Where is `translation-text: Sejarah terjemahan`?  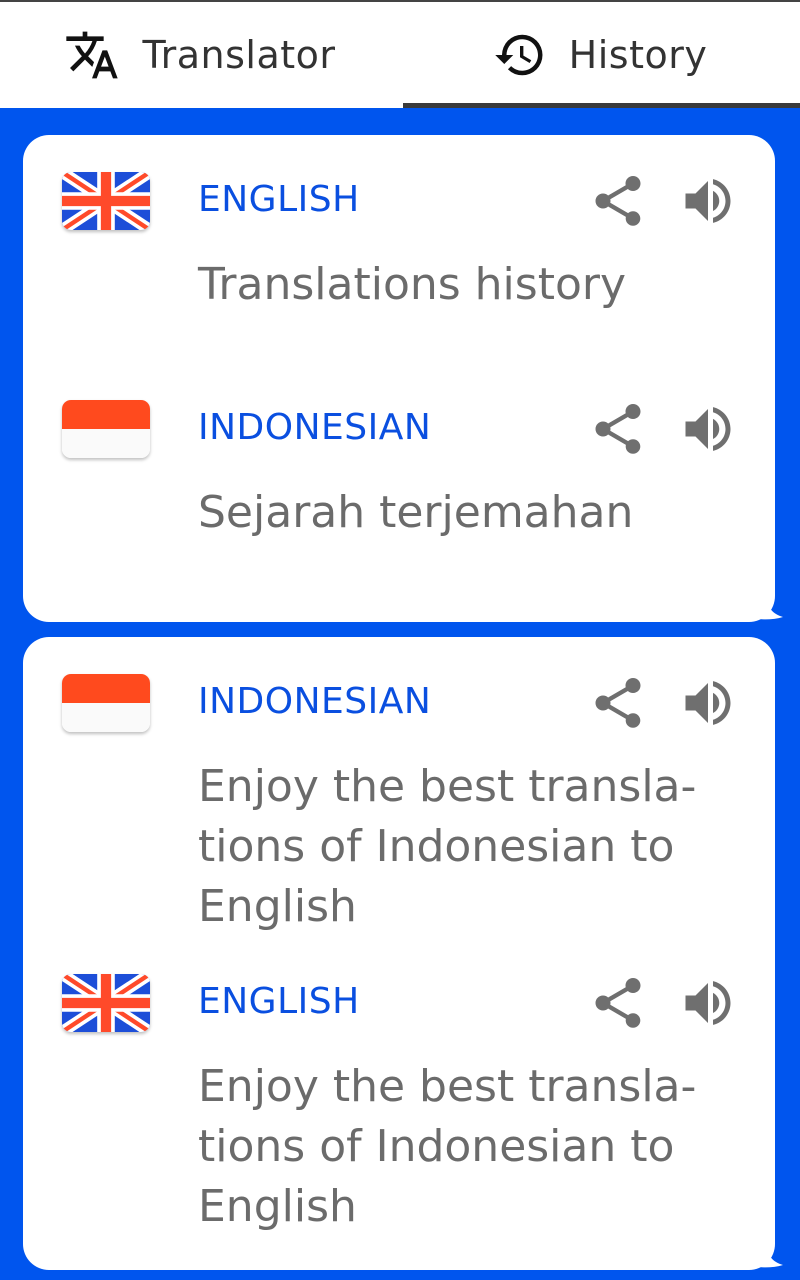
translation-text: Sejarah terjemahan is located at coordinates (416, 512).